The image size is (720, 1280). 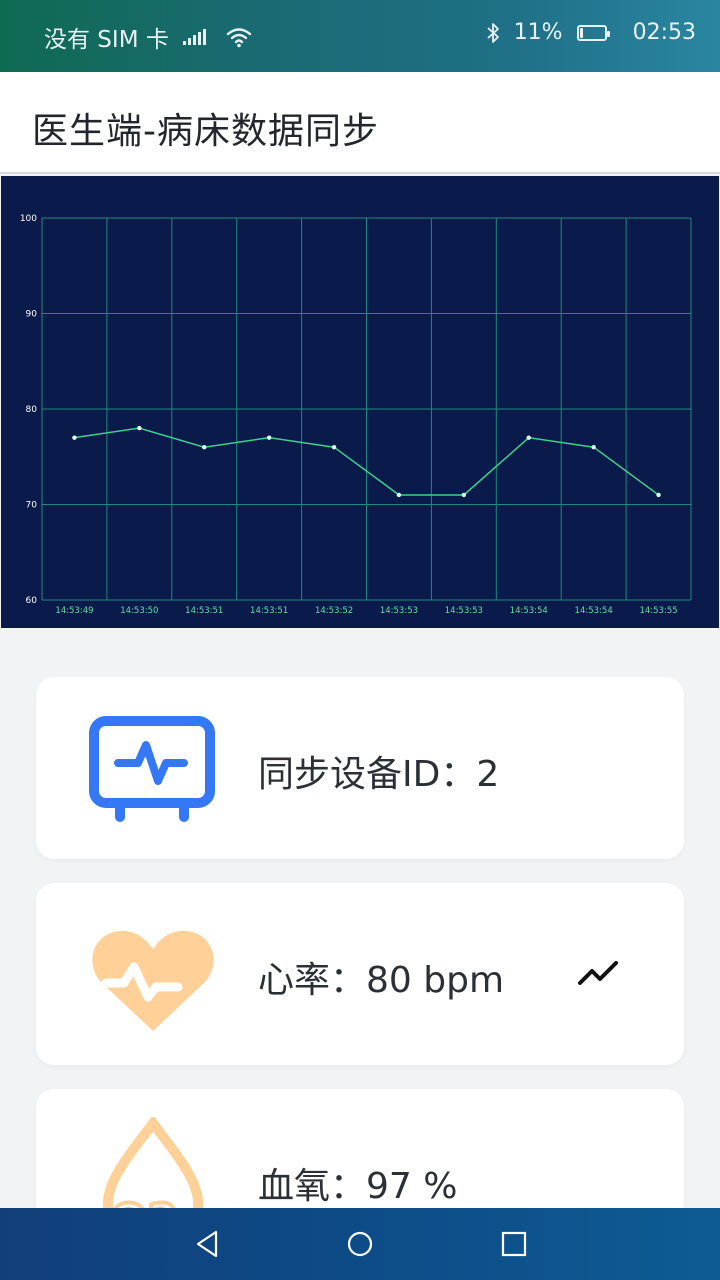 I want to click on y-tick-label: 100, so click(x=28, y=219).